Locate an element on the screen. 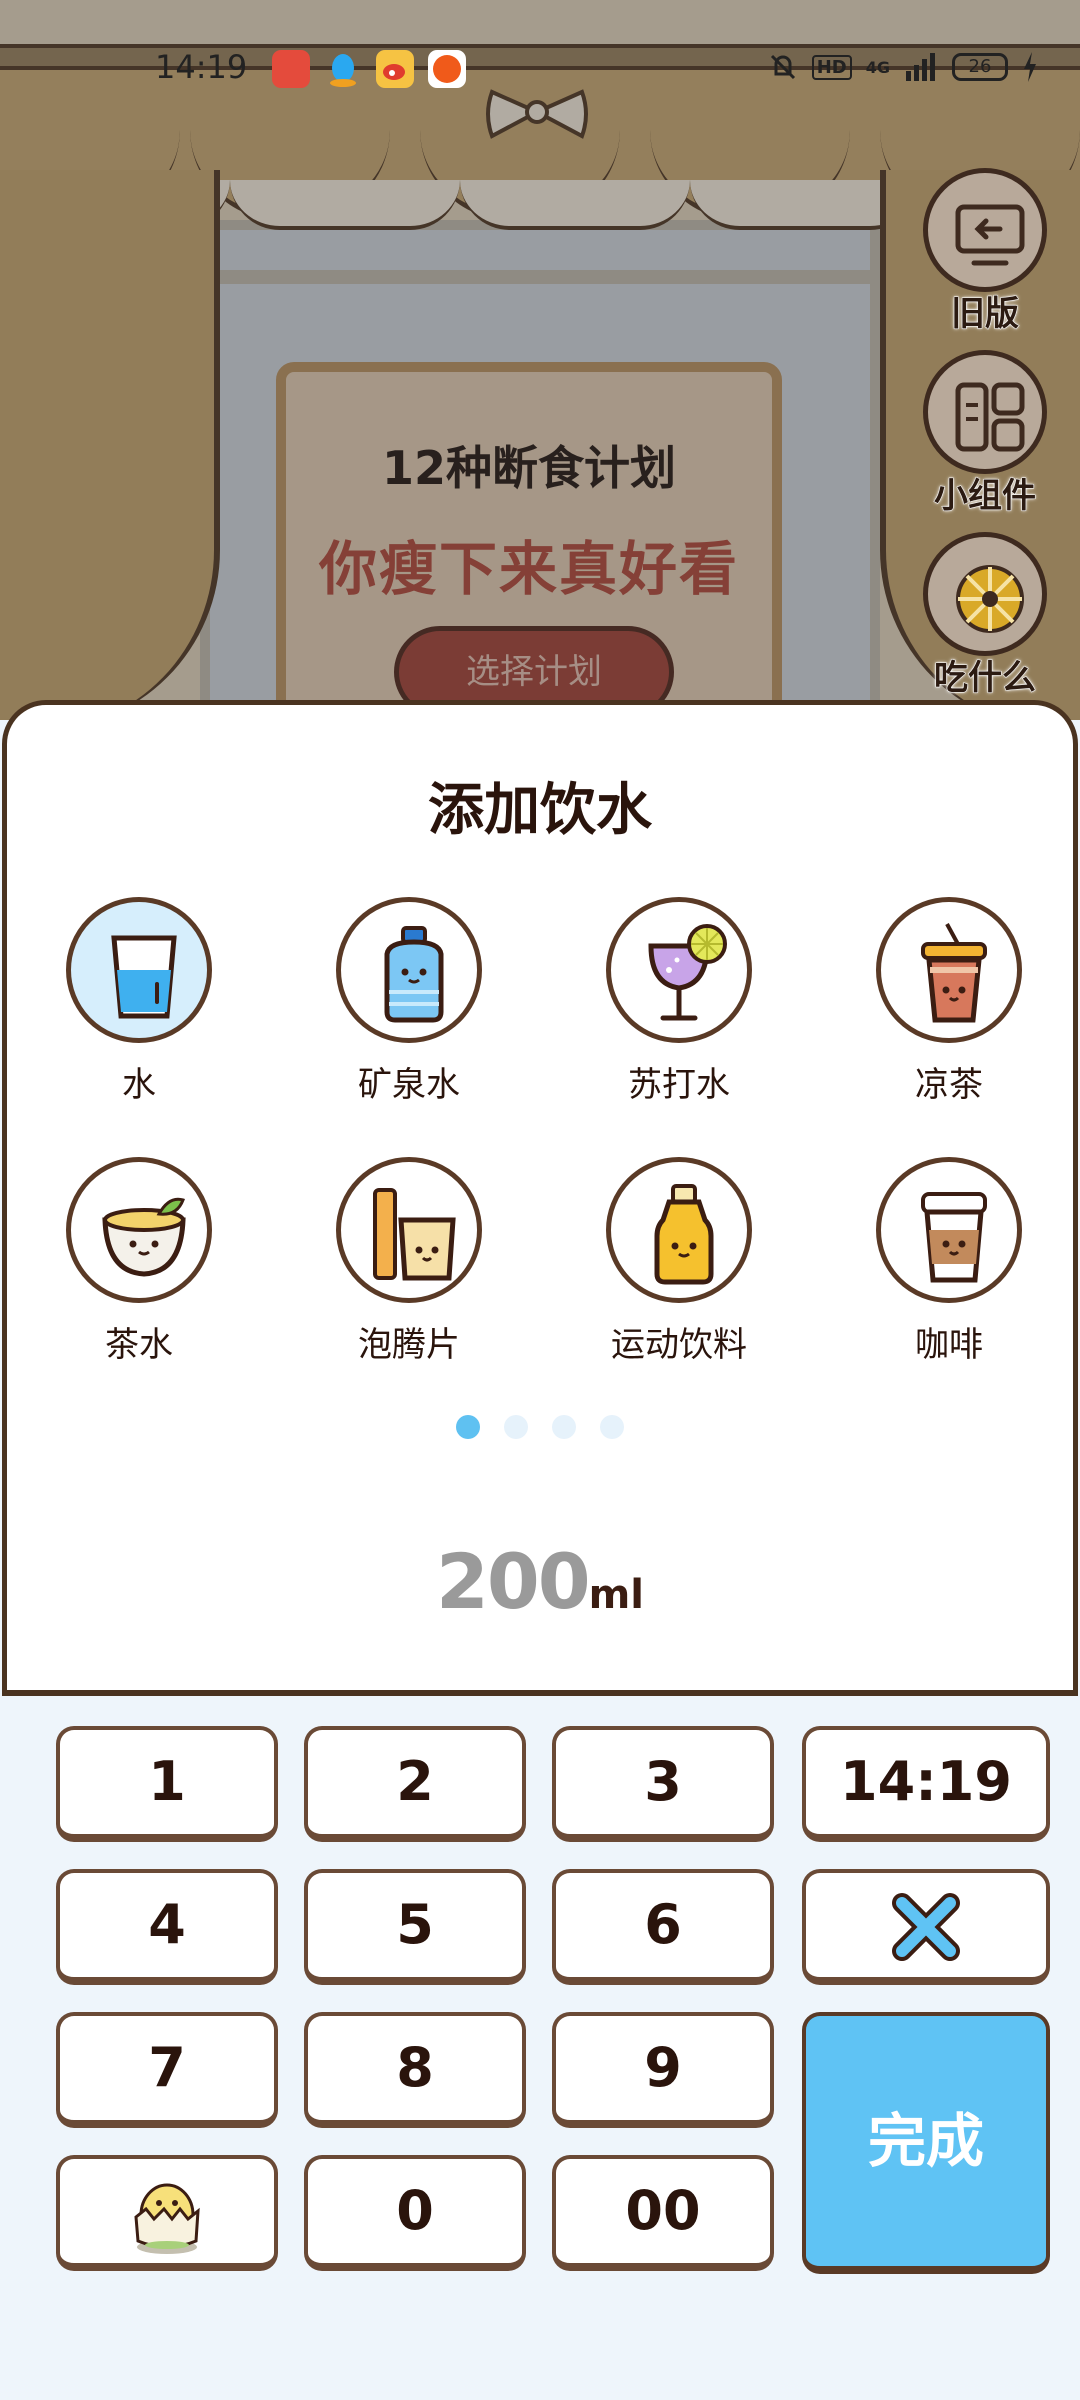 Image resolution: width=1080 pixels, height=2400 pixels. time-key: 14:19 is located at coordinates (926, 1784).